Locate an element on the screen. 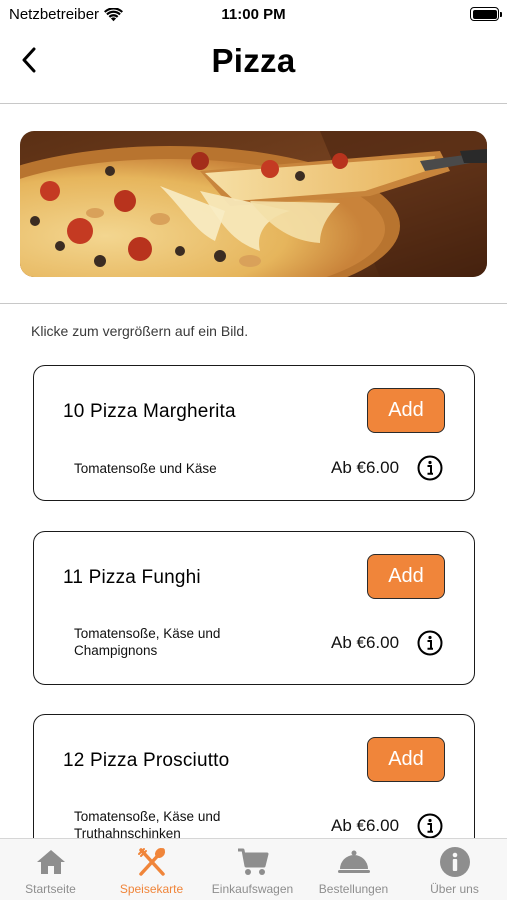 The width and height of the screenshot is (507, 900). tab-label: Startseite is located at coordinates (50, 889).